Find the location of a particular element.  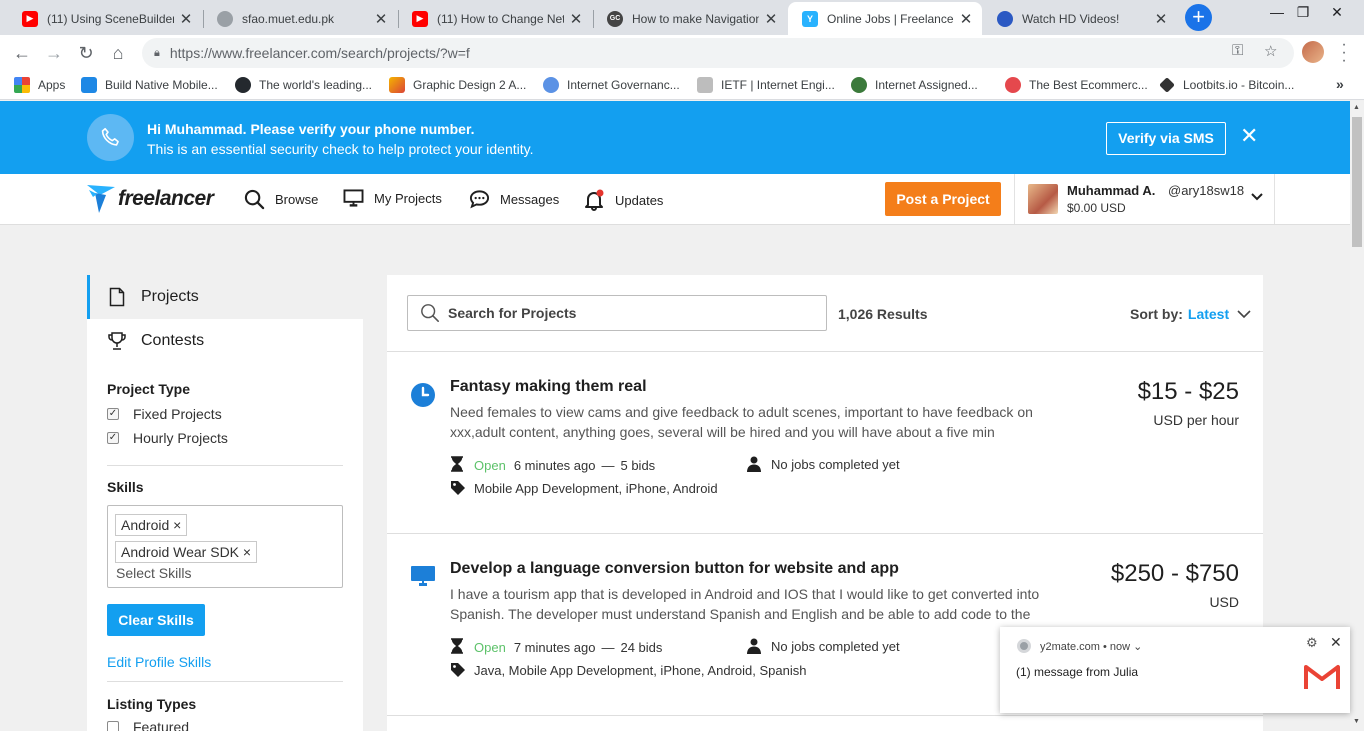

scroll-down-icon: ▼ is located at coordinates (1356, 721).